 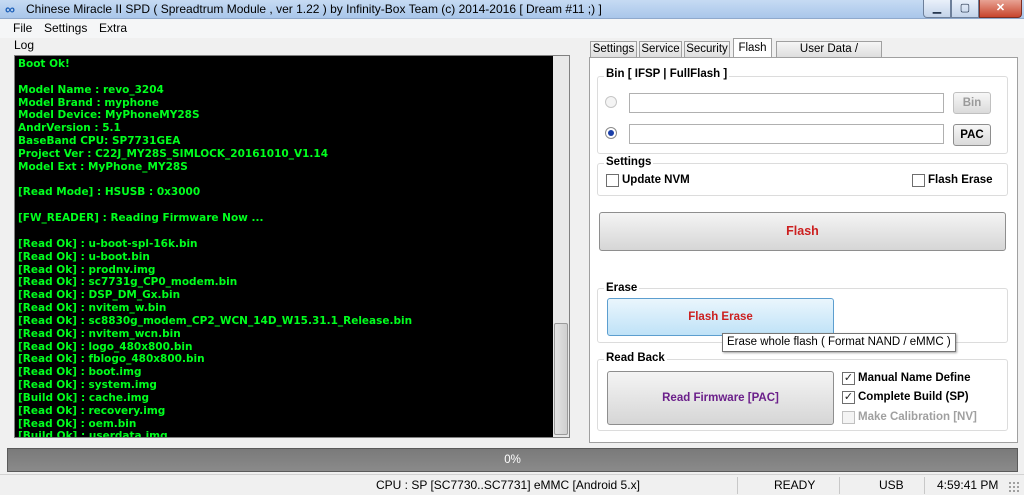 I want to click on flash-erase-button: Flash Erase, so click(x=720, y=317).